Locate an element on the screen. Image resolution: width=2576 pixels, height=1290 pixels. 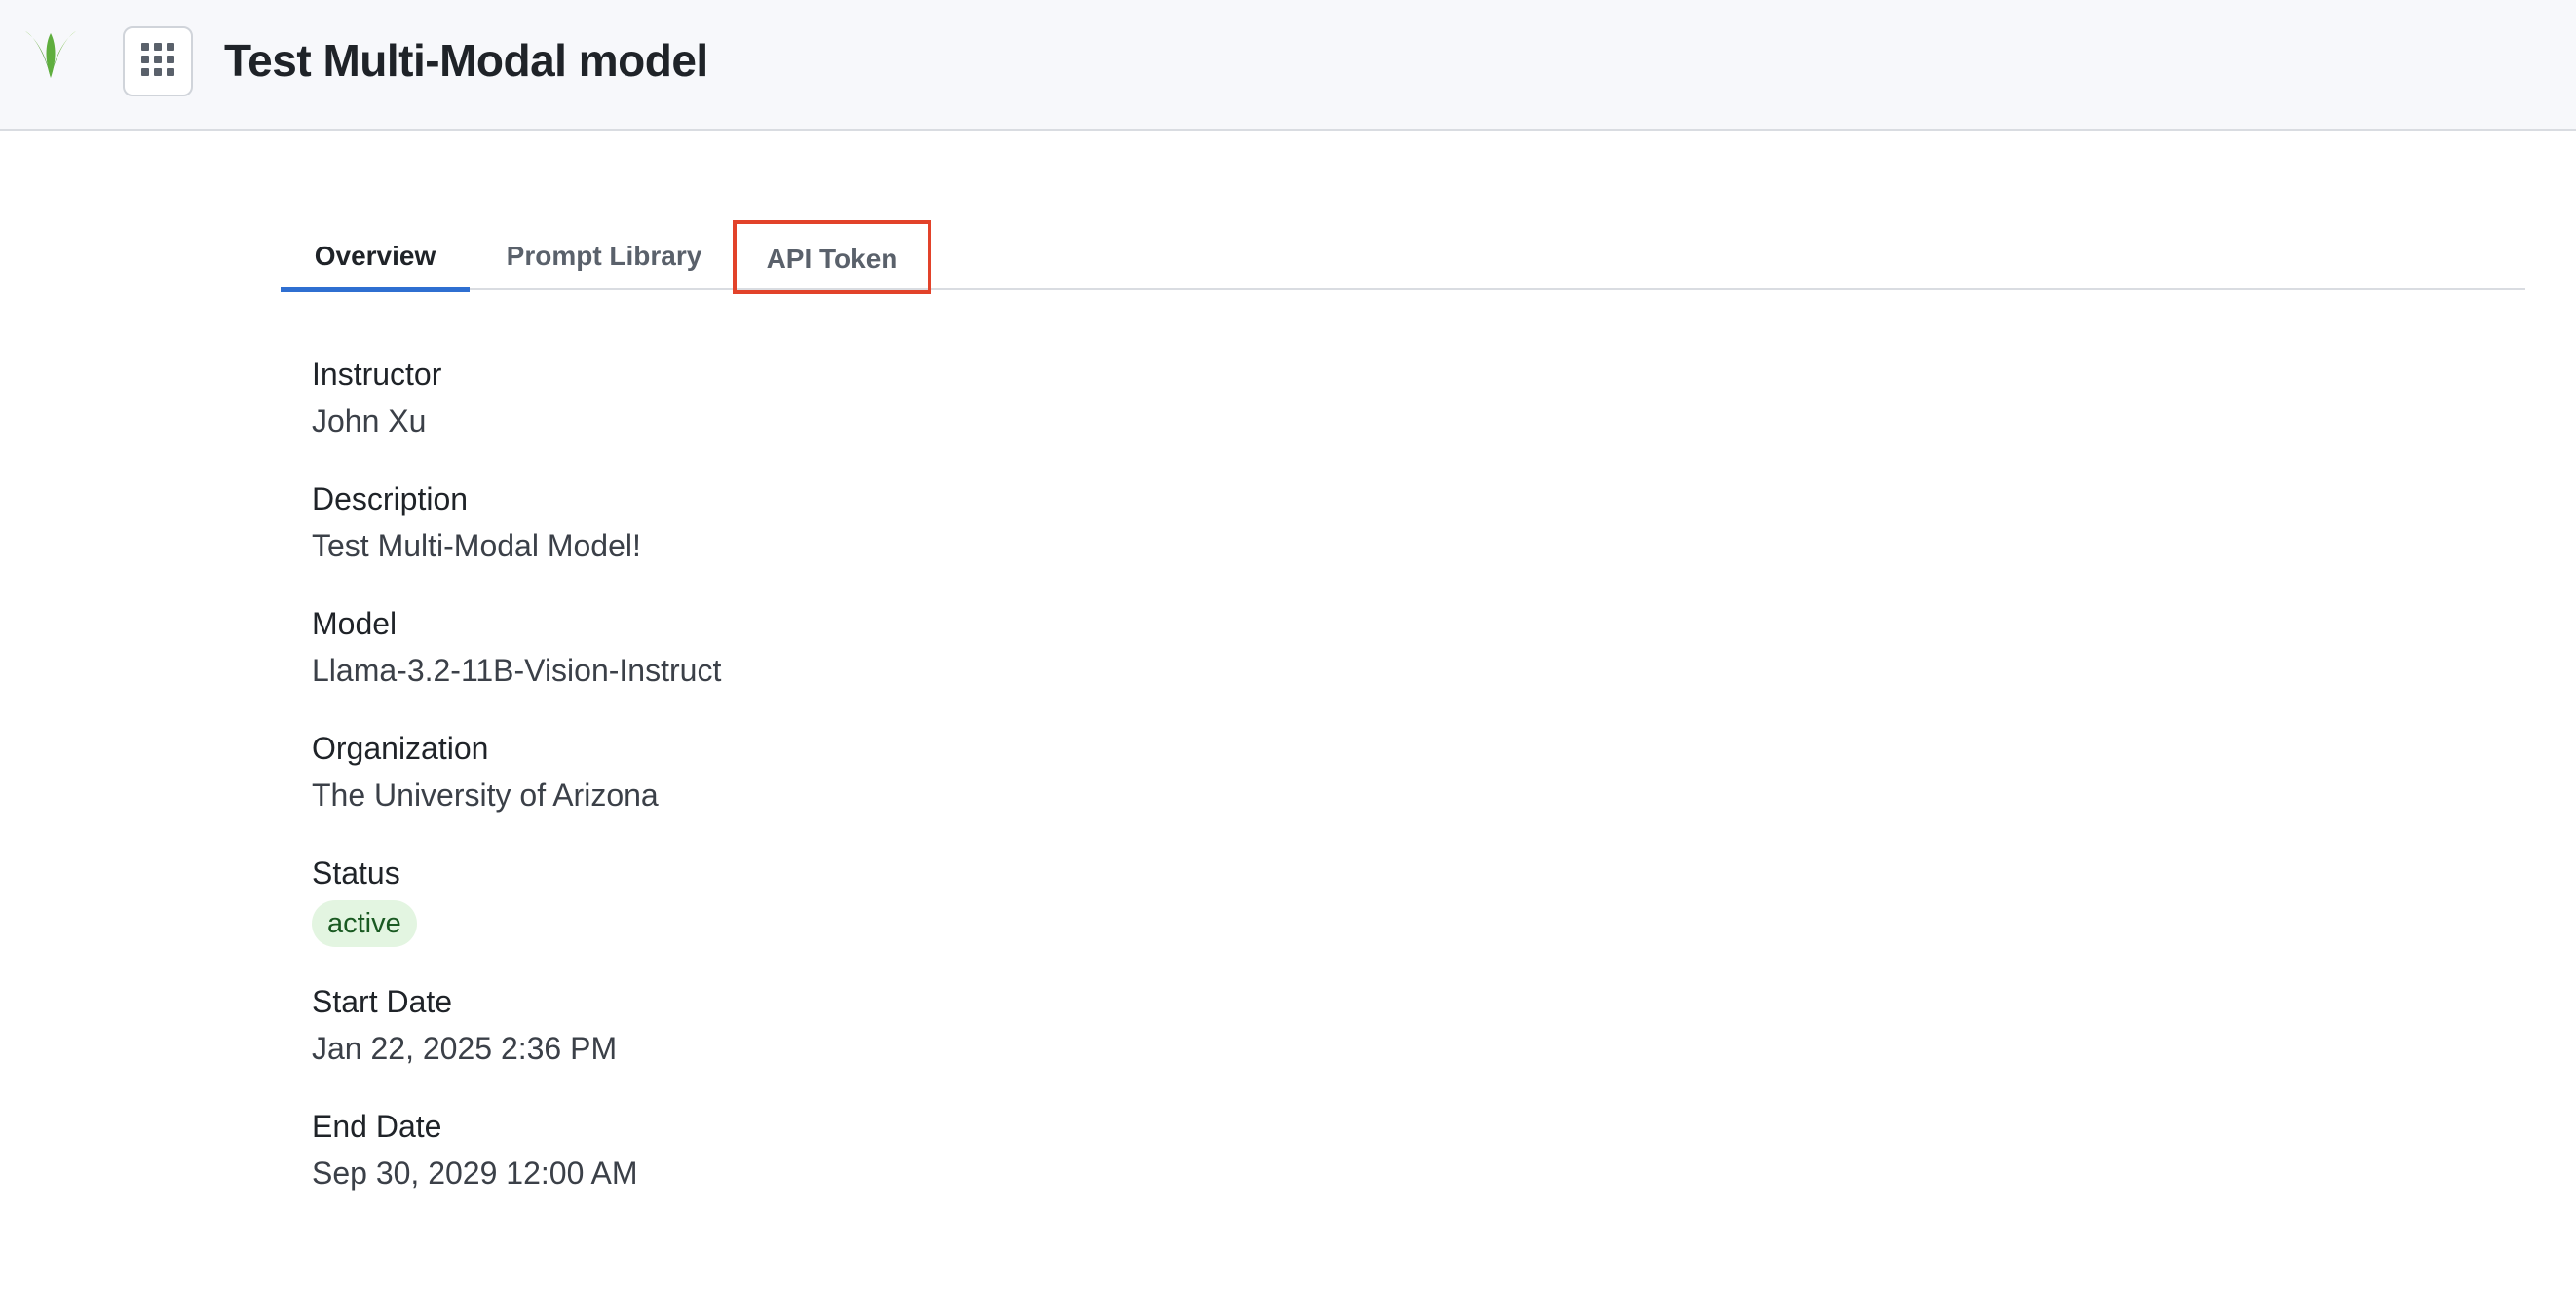
end-date-label: End Date is located at coordinates (377, 1126).